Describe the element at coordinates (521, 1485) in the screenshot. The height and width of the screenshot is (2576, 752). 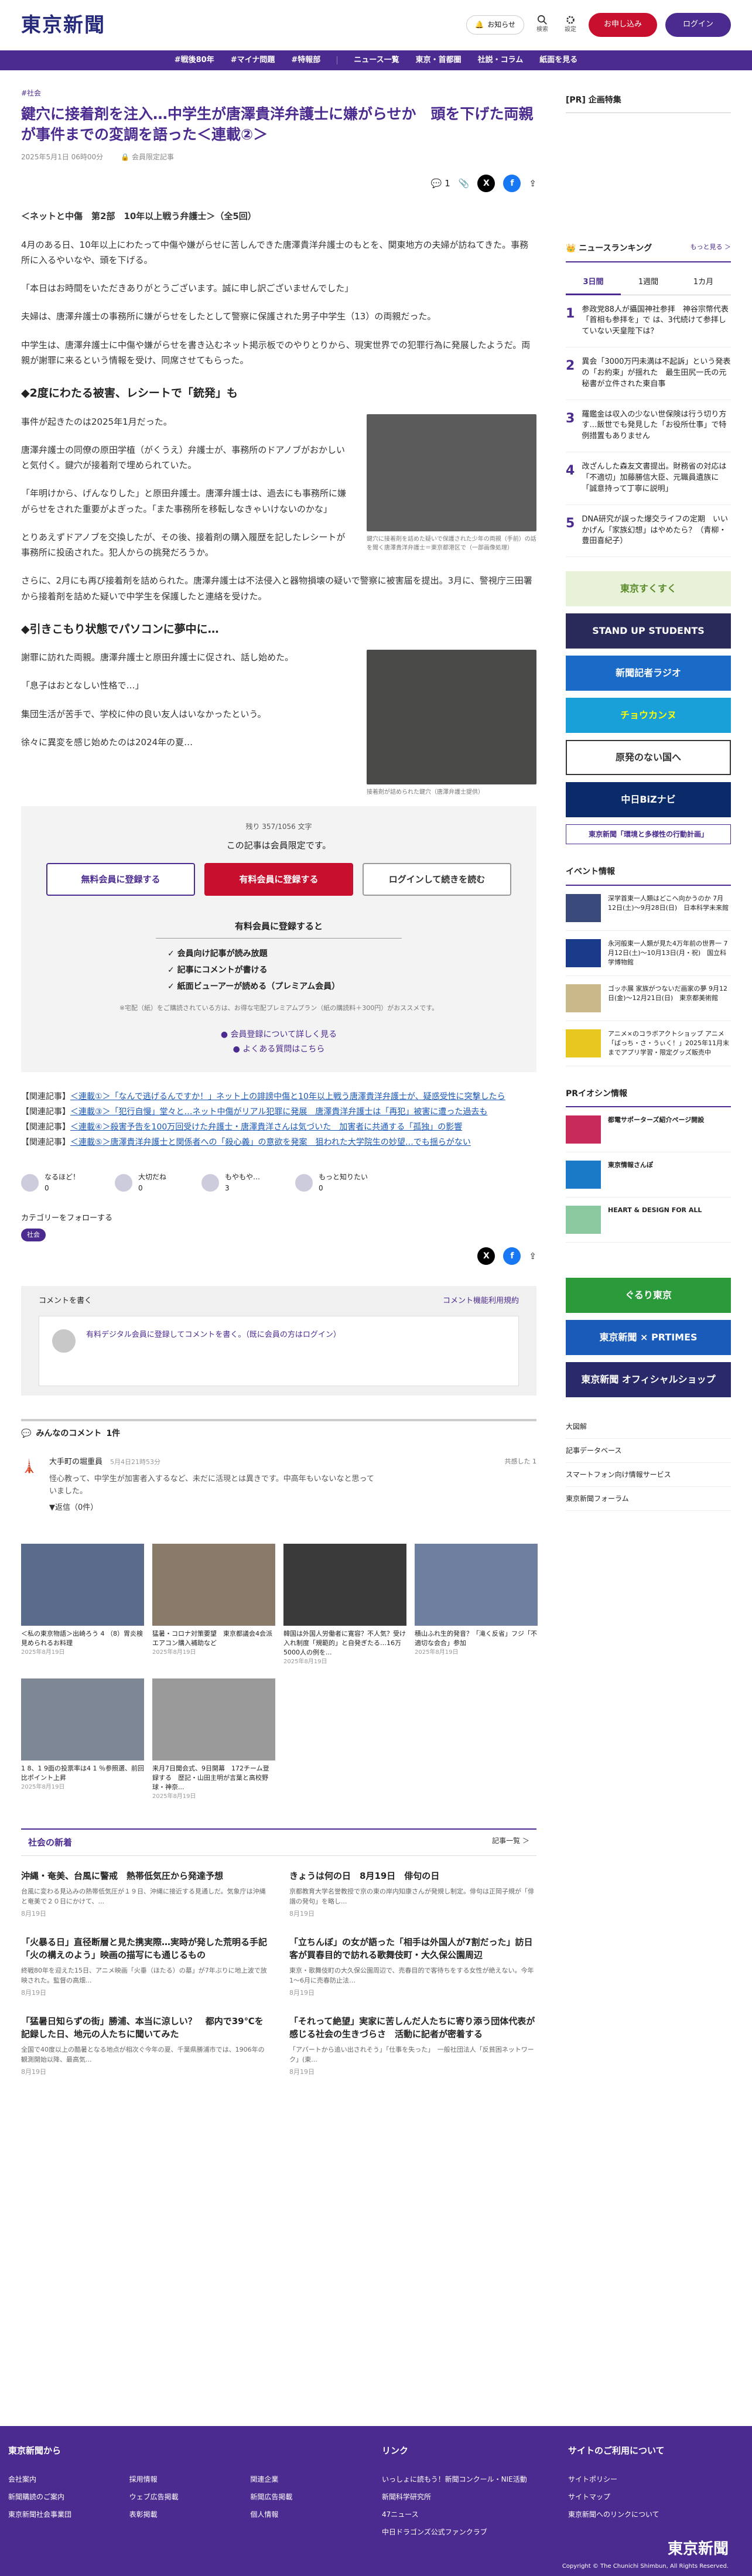
I see `like-button: 共感した 1` at that location.